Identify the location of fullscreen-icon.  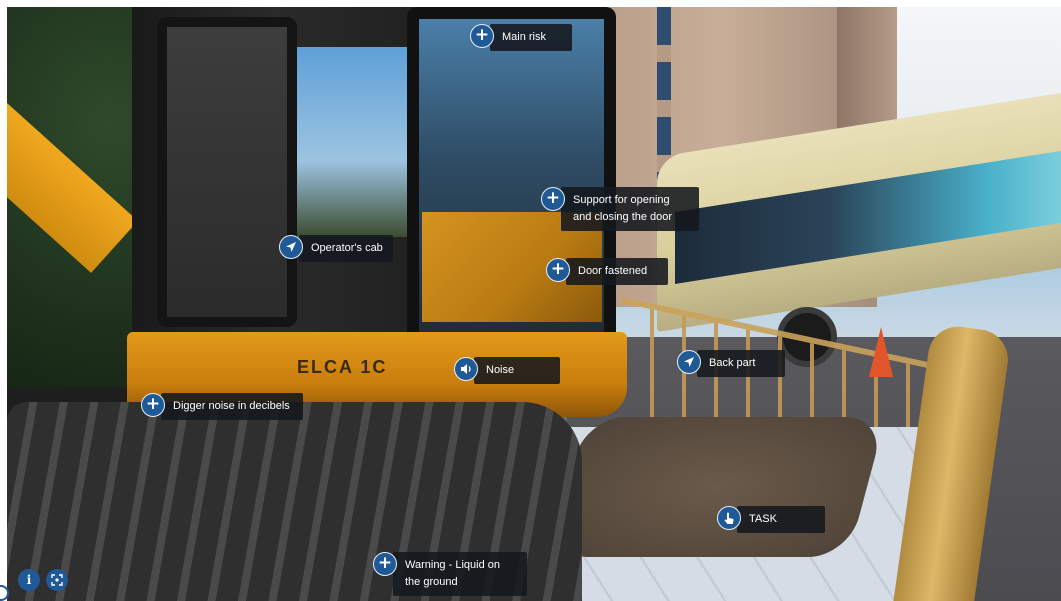
(57, 580).